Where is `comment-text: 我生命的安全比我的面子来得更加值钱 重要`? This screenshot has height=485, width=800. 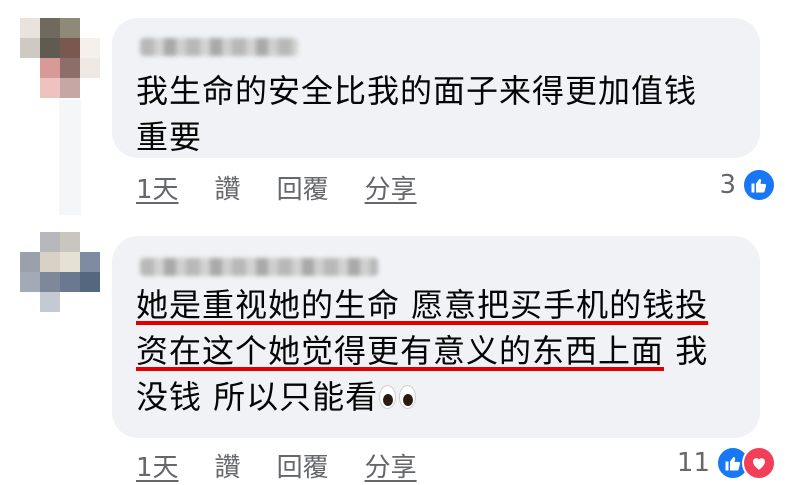
comment-text: 我生命的安全比我的面子来得更加值钱 重要 is located at coordinates (417, 114).